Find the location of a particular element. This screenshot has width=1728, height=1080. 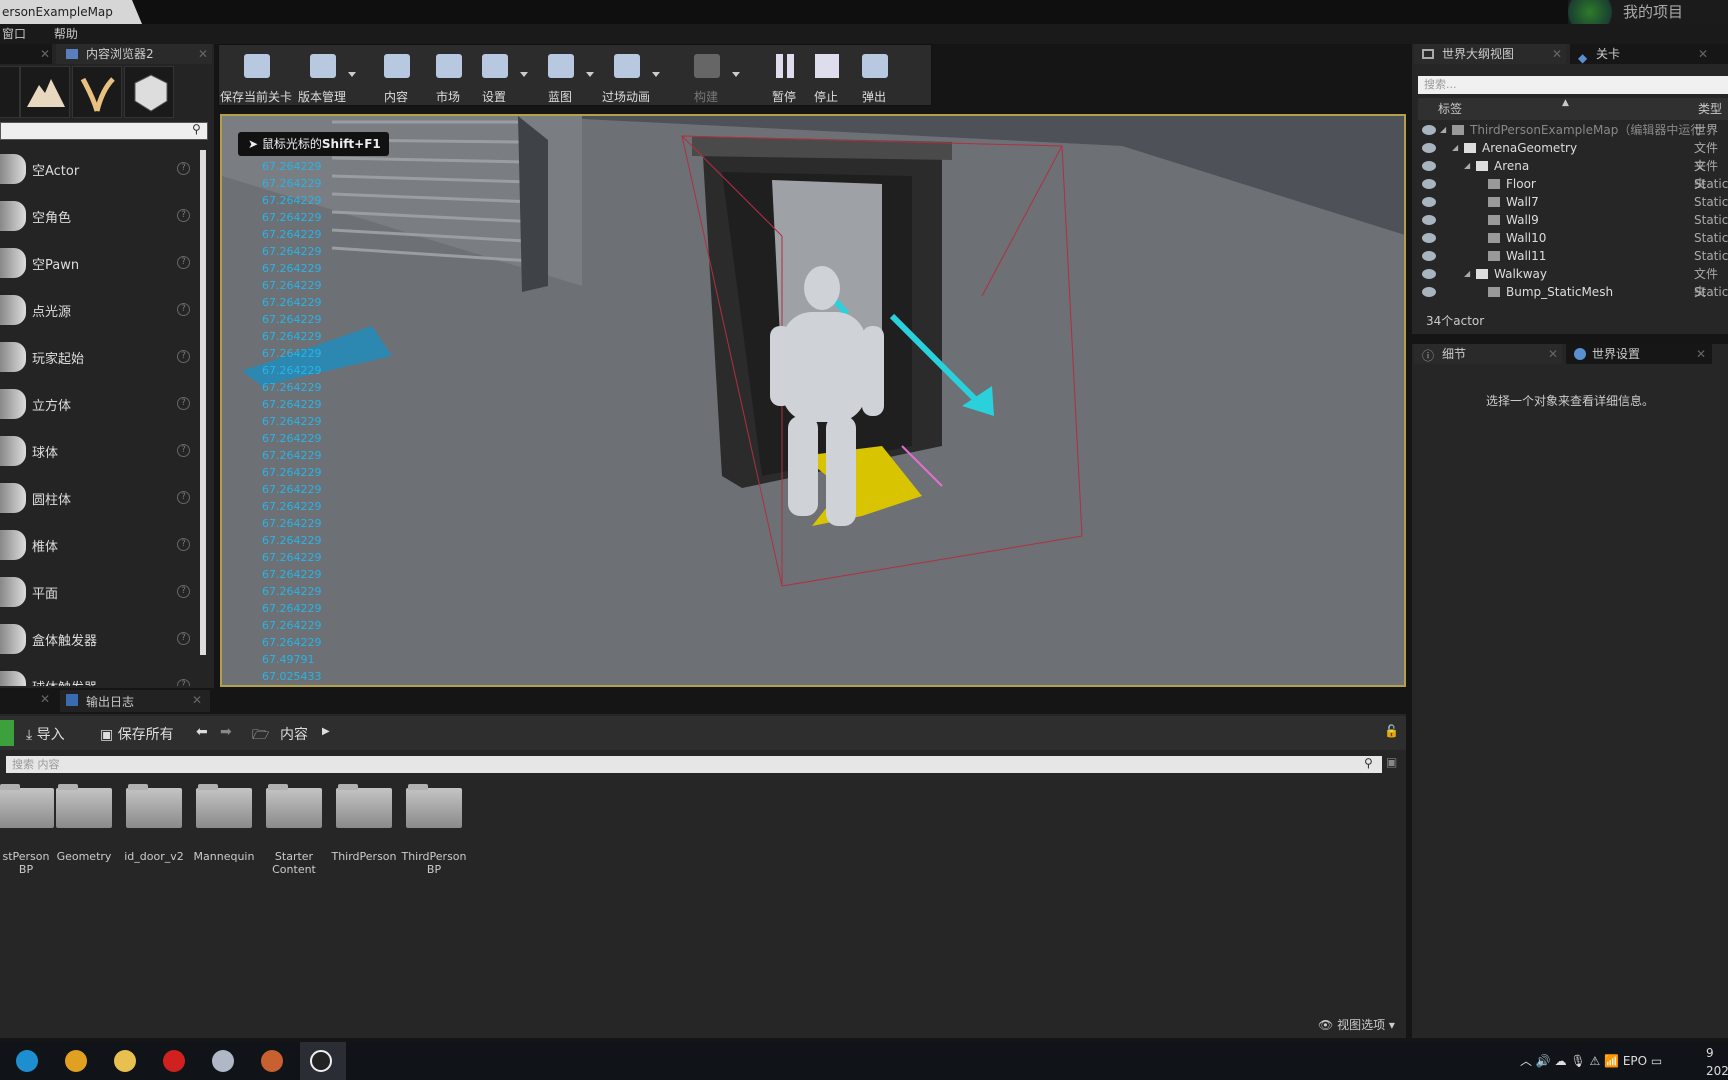

outliner-row: FloorStaticM is located at coordinates (1573, 184).